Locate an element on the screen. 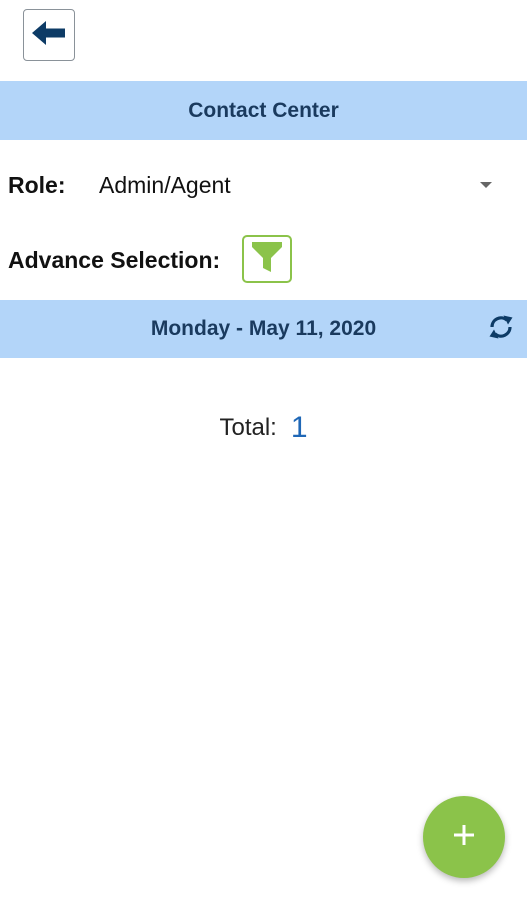  caret-down-icon is located at coordinates (486, 185).